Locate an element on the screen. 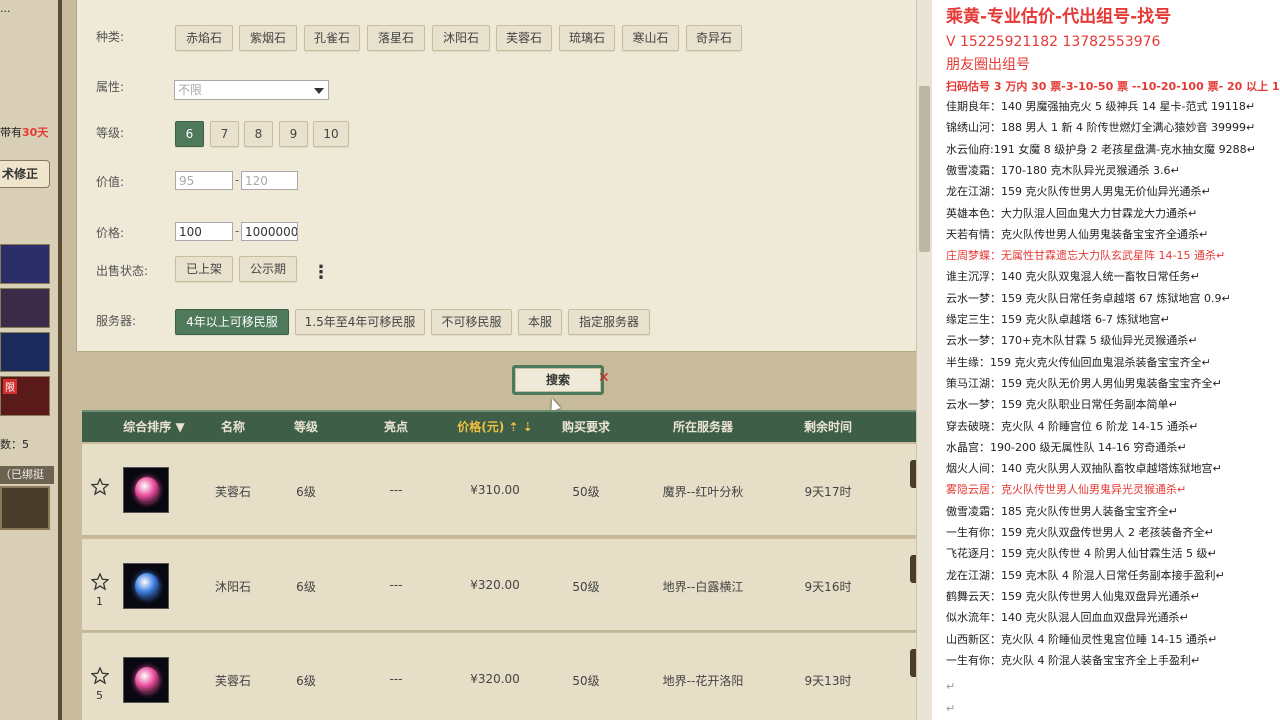 The height and width of the screenshot is (720, 1280). sort-header: 综合排序 ▼ is located at coordinates (153, 427).